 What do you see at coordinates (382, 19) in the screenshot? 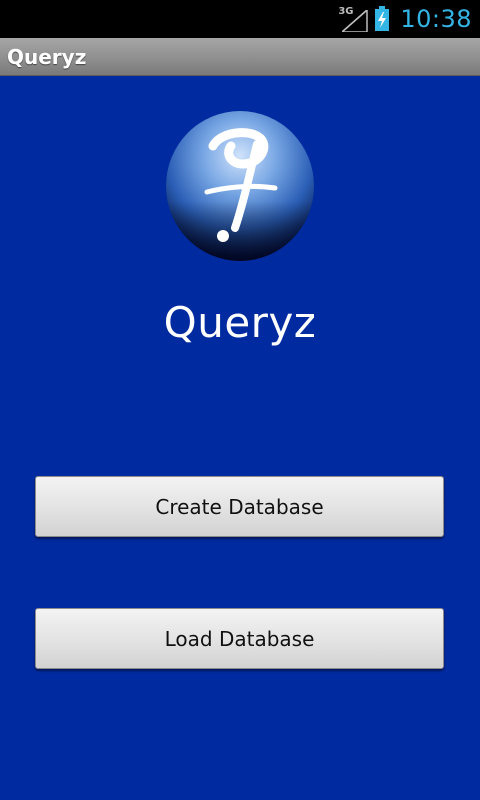
I see `battery-charging-icon` at bounding box center [382, 19].